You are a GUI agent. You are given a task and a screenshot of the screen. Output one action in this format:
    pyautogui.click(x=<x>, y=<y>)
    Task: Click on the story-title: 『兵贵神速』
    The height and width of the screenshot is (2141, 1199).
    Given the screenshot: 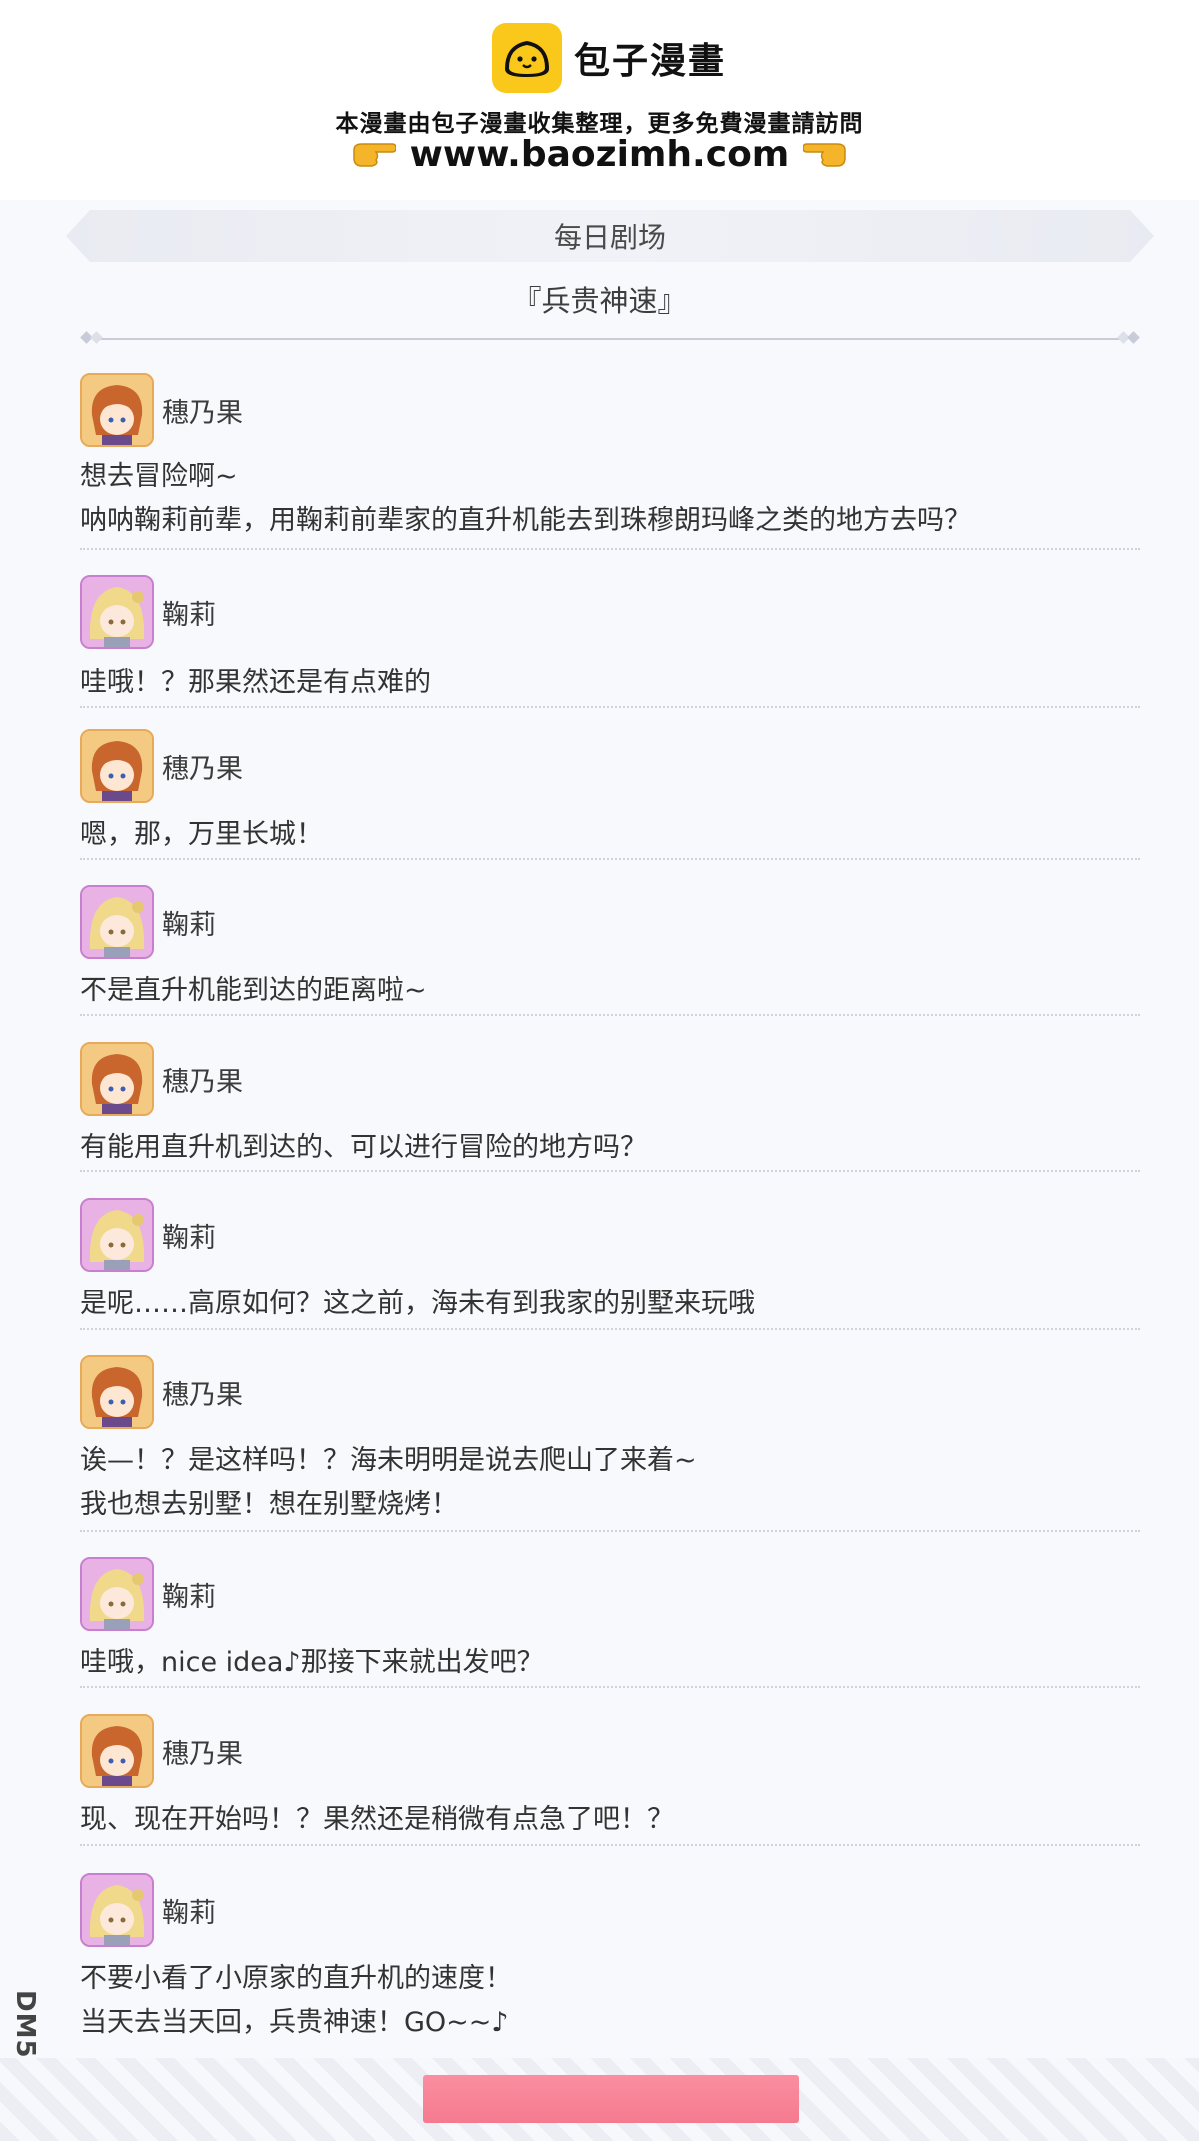 What is the action you would take?
    pyautogui.click(x=599, y=301)
    